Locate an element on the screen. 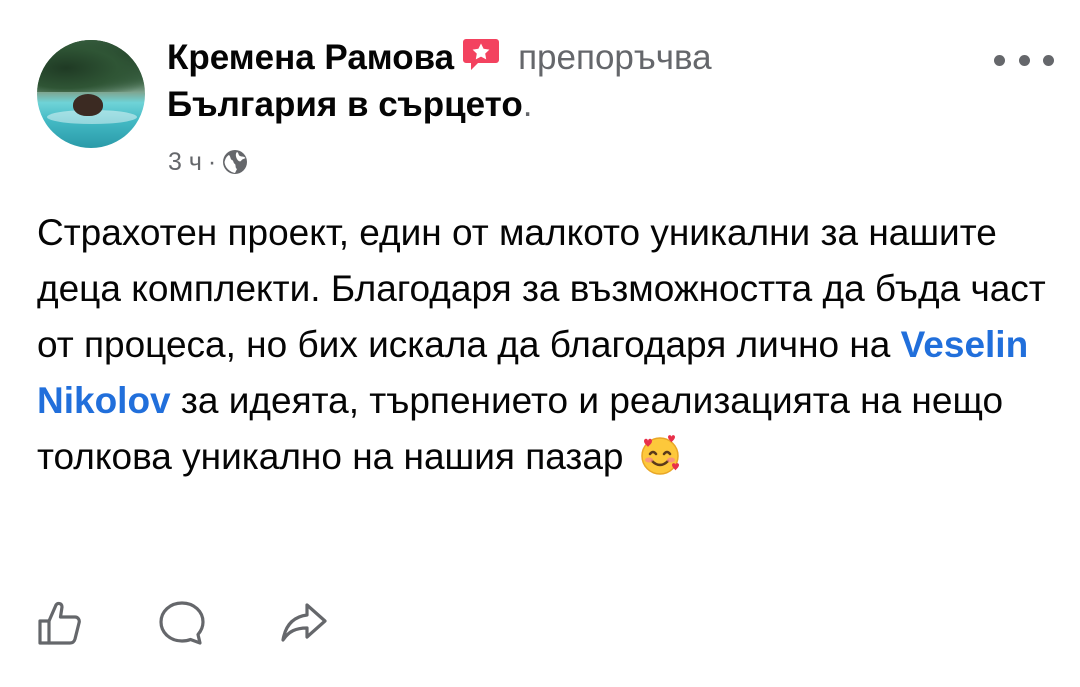 The image size is (1080, 687). avatar-trees is located at coordinates (91, 66).